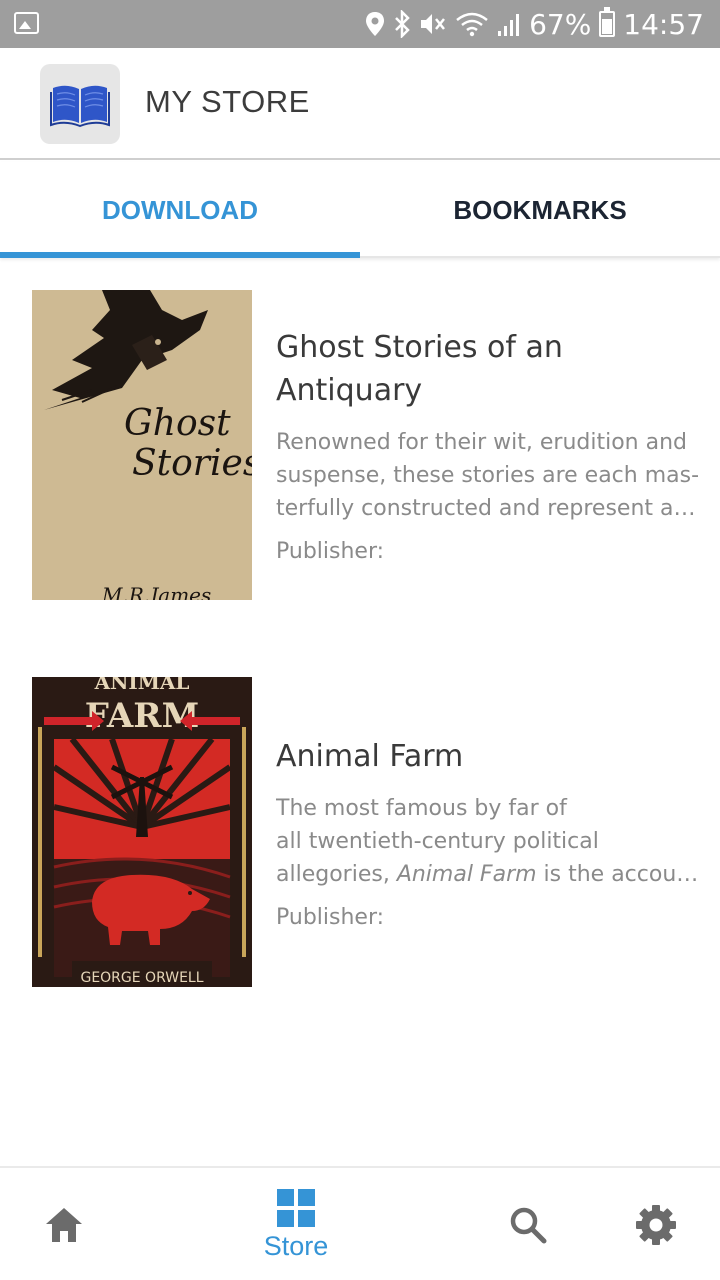 The width and height of the screenshot is (720, 1280). What do you see at coordinates (488, 756) in the screenshot?
I see `book-title: Animal Farm` at bounding box center [488, 756].